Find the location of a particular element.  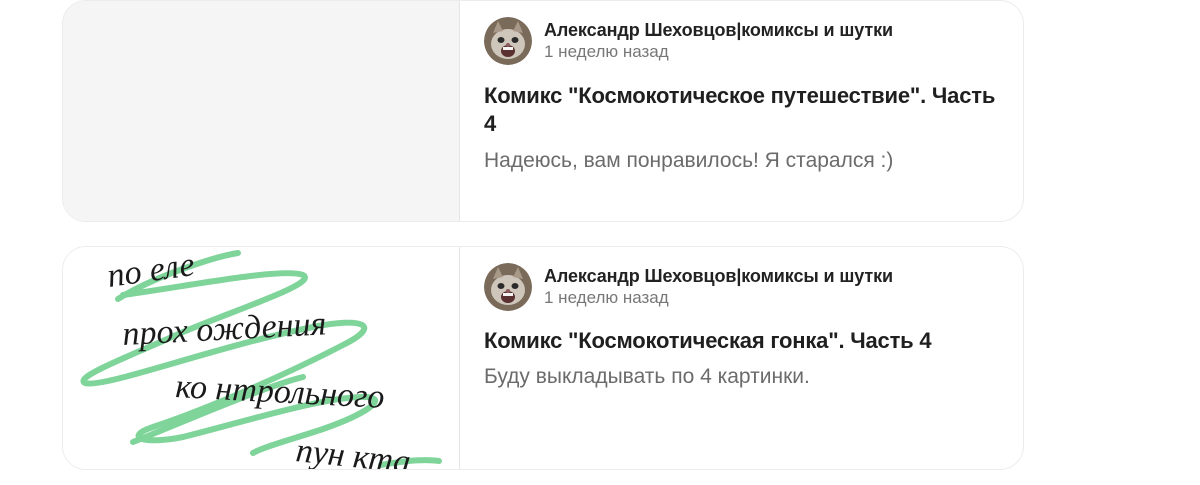

svg-text: пун кта is located at coordinates (353, 450).